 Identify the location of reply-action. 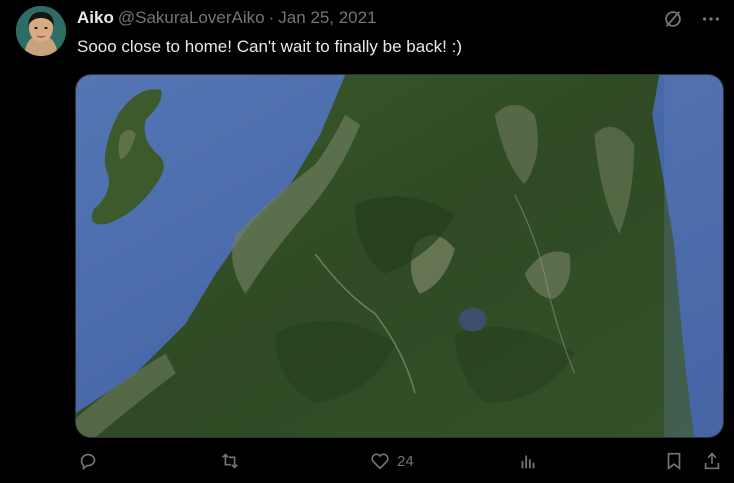
(92, 461).